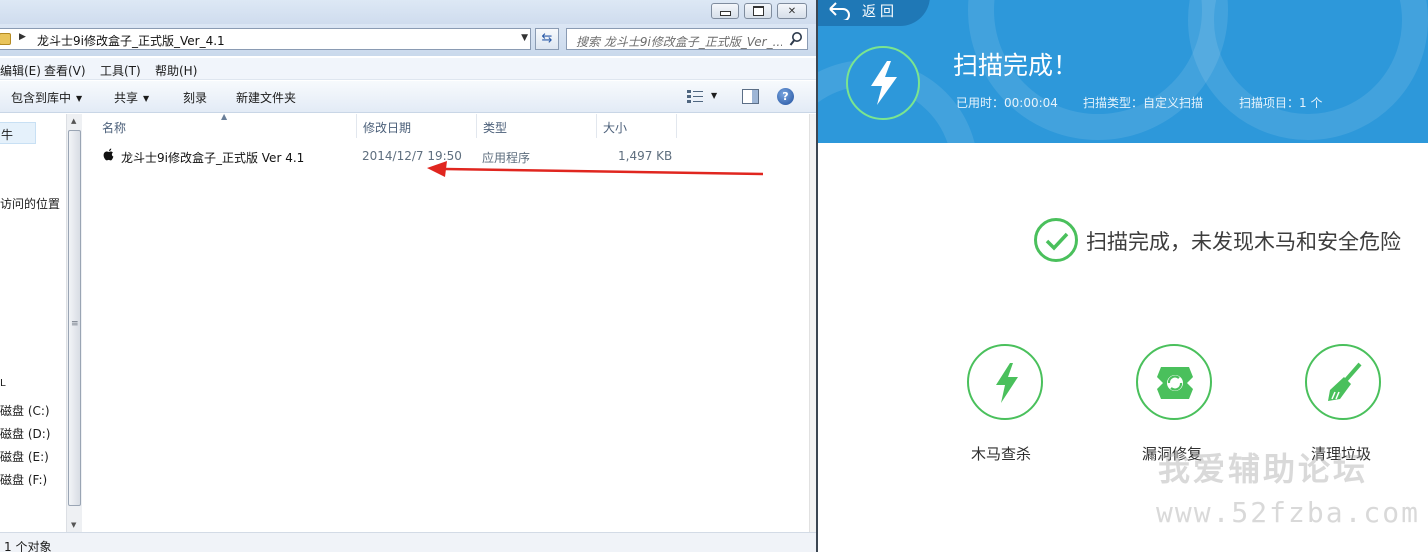  Describe the element at coordinates (1243, 242) in the screenshot. I see `scan-result-message: 扫描完成，未发现木马和安全危险` at that location.